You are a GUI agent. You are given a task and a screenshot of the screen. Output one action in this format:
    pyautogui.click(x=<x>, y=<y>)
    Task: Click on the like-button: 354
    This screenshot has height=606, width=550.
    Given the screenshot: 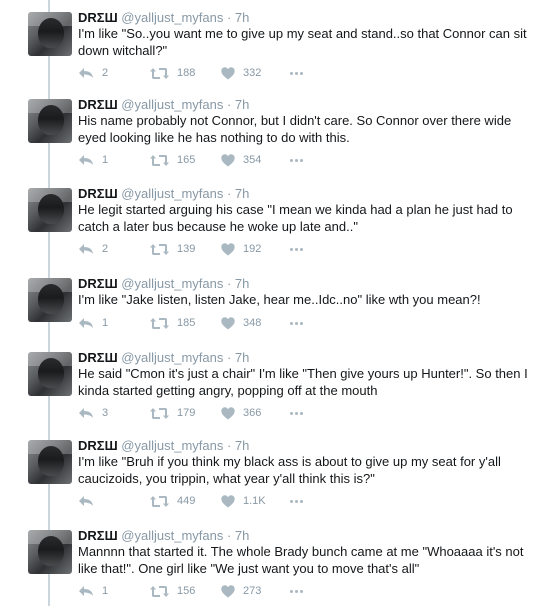 What is the action you would take?
    pyautogui.click(x=241, y=160)
    